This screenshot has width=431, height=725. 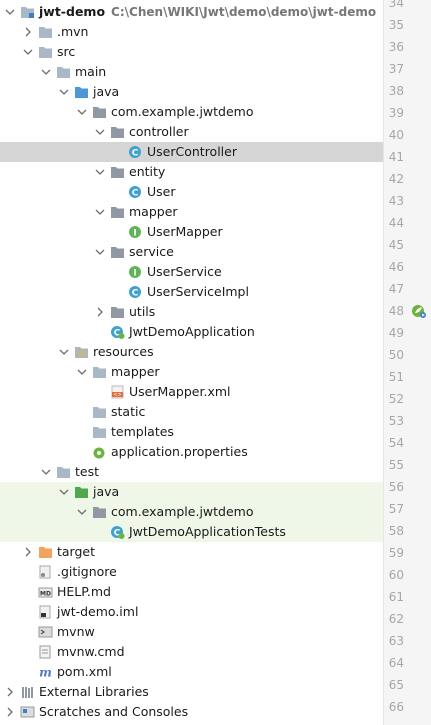 What do you see at coordinates (180, 391) in the screenshot?
I see `tree-item-label: UserMapper.xml` at bounding box center [180, 391].